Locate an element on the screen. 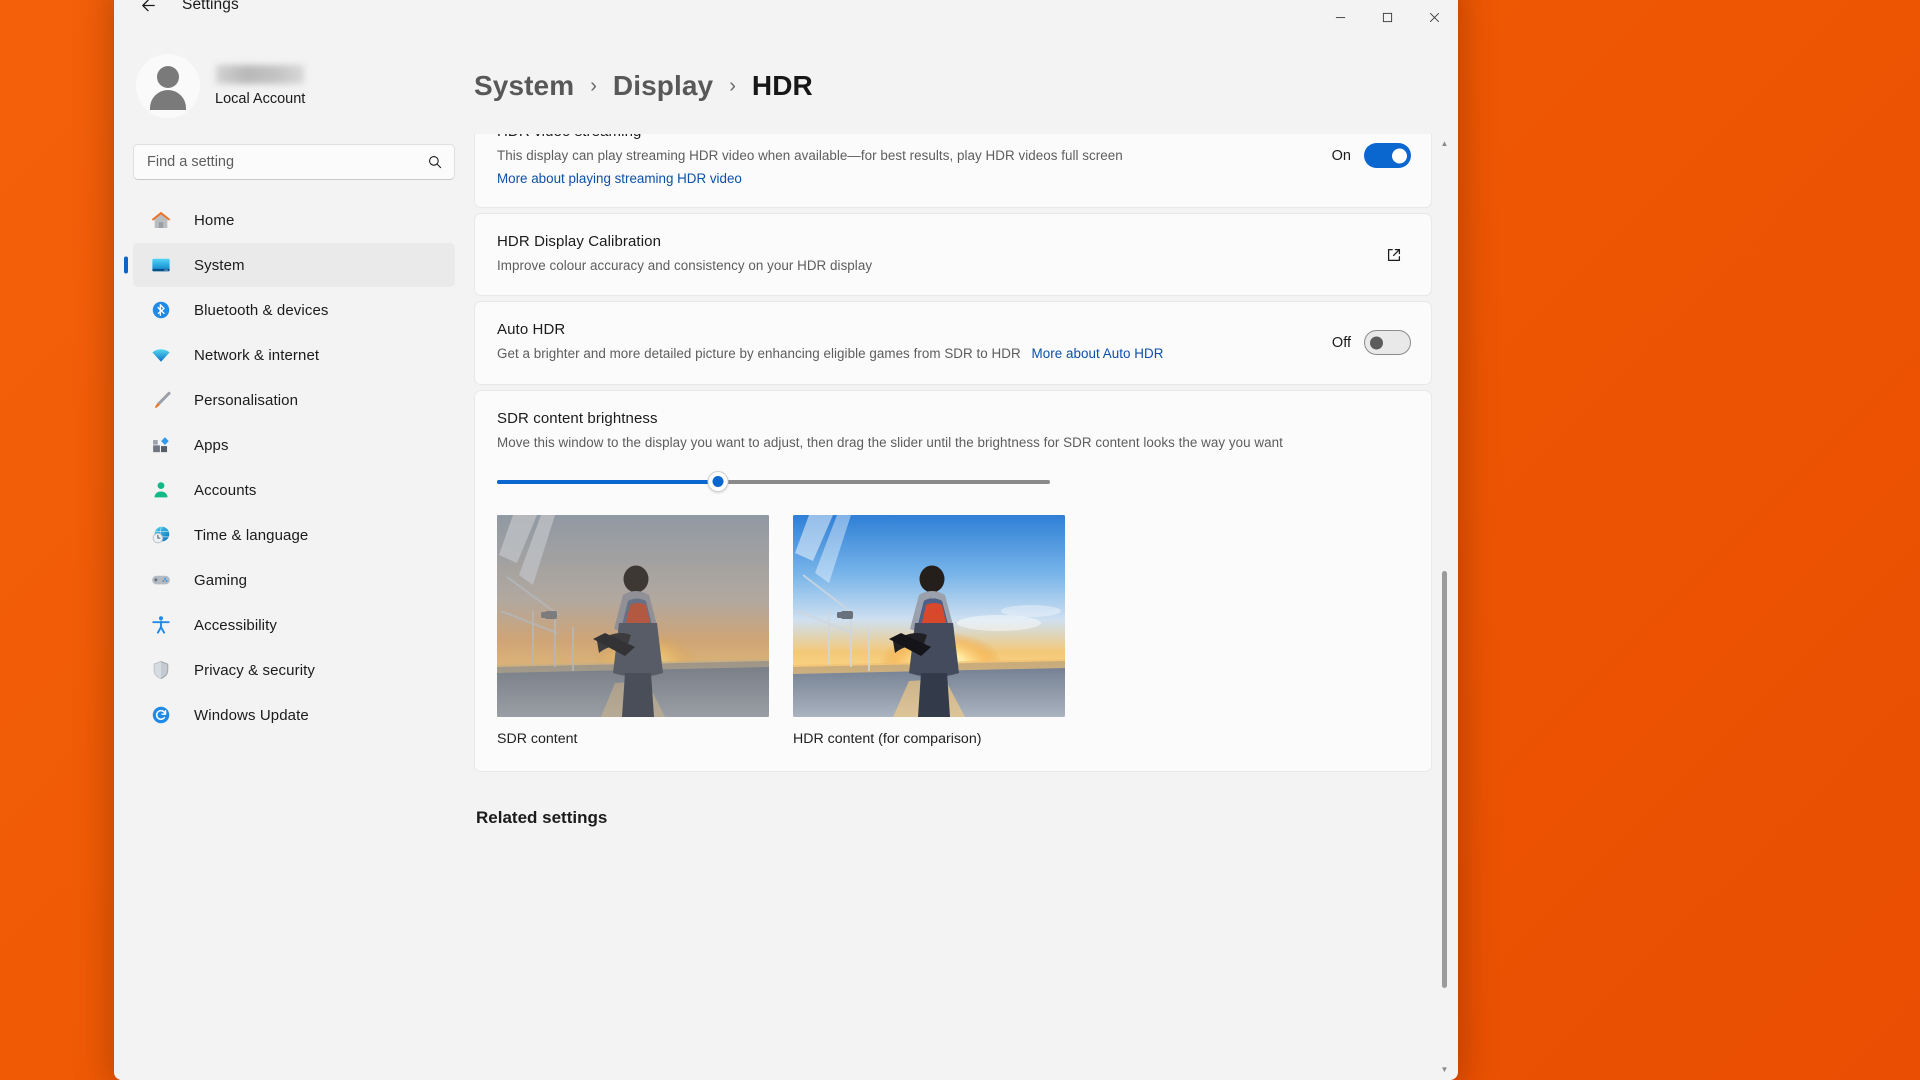 Image resolution: width=1920 pixels, height=1080 pixels. sidebar-item-label: Home is located at coordinates (214, 220).